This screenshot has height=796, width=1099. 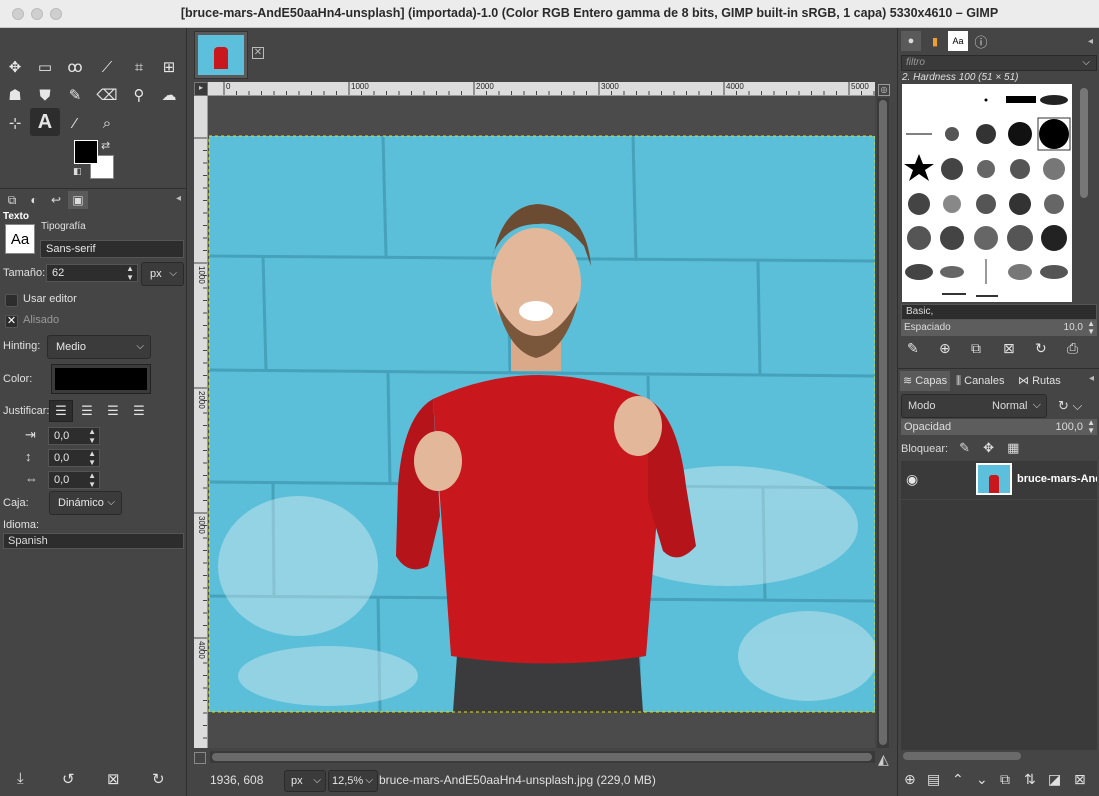 I want to click on vertical-scrollbar, so click(x=883, y=423).